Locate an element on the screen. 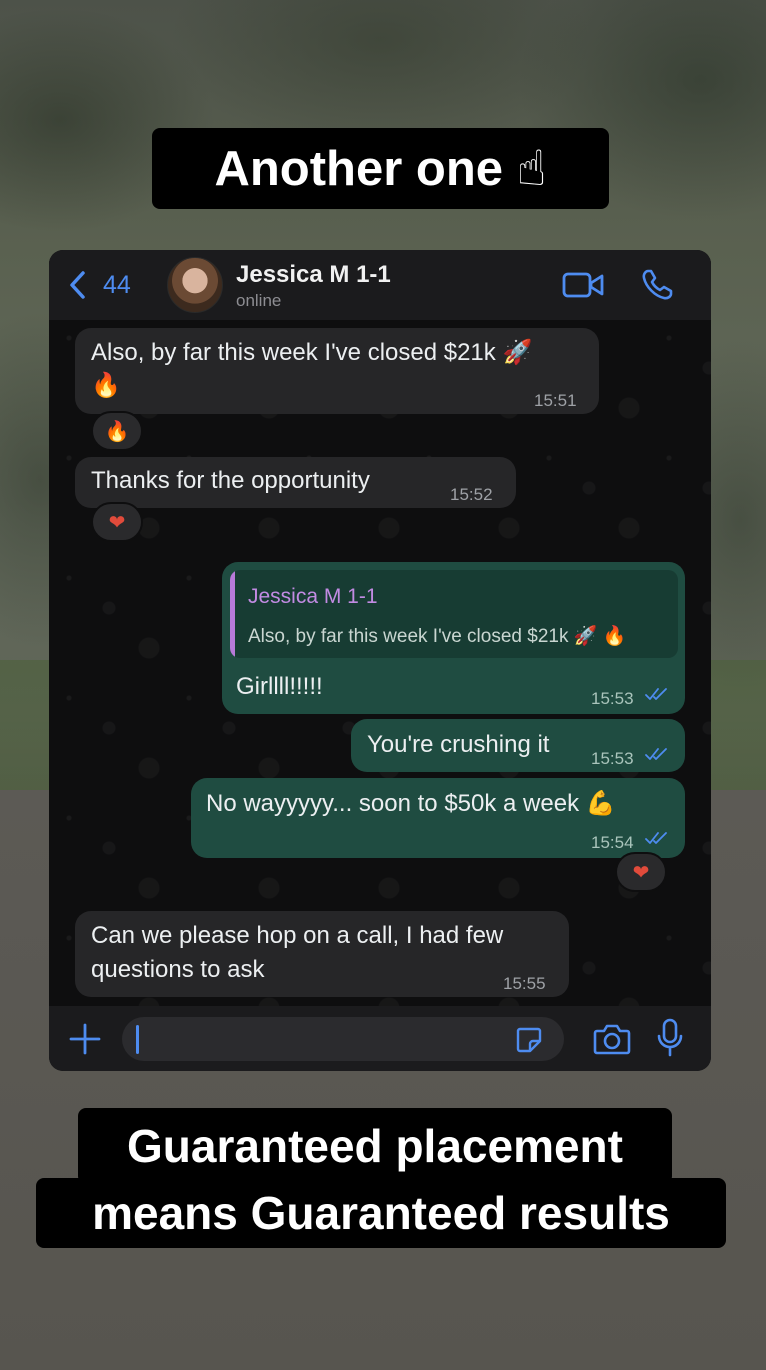 The width and height of the screenshot is (766, 1370). message-text: You're crushing it is located at coordinates (458, 744).